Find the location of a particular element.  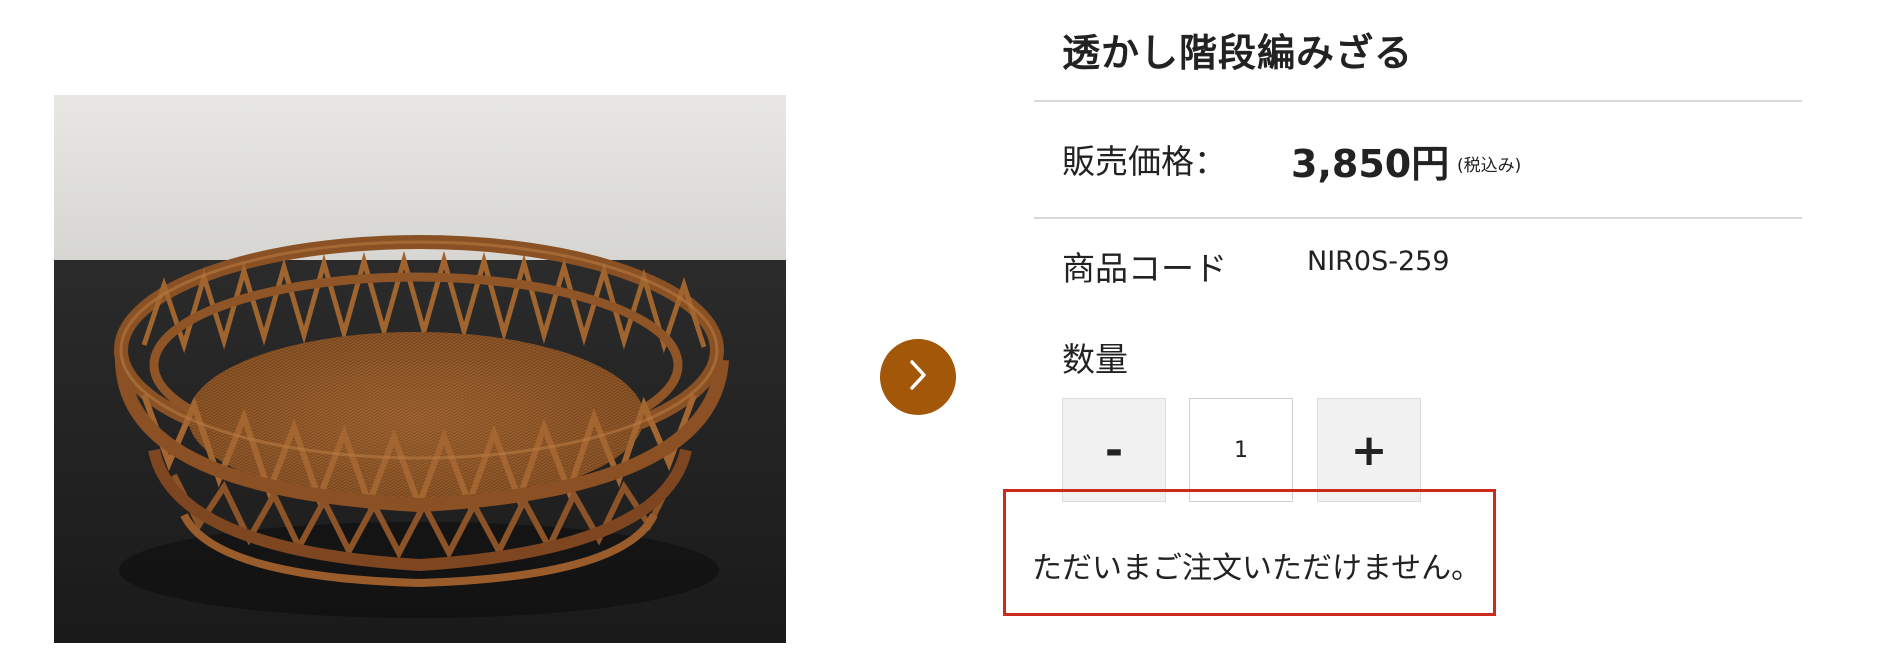

price-label: 販売価格： is located at coordinates (1144, 161).